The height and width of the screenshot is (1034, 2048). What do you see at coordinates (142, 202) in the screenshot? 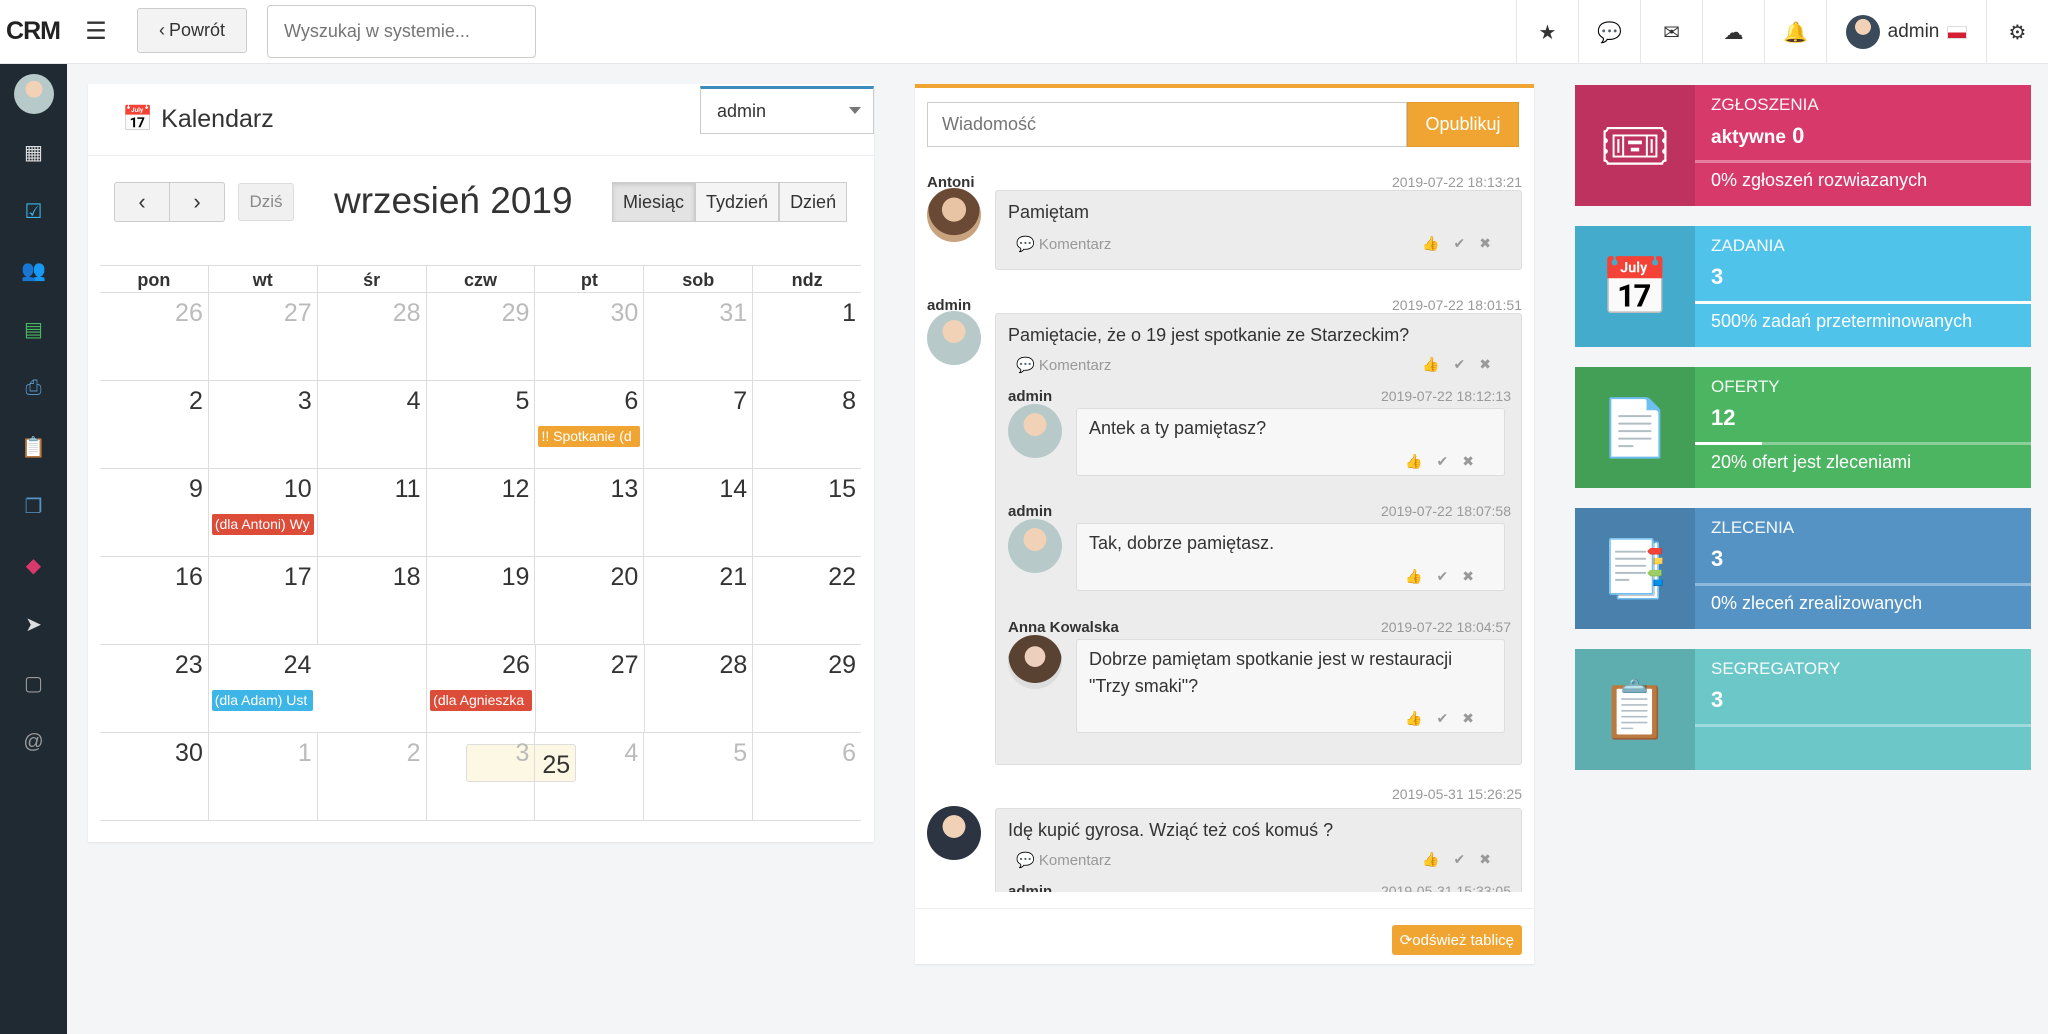
I see `prev-month-button: ‹` at bounding box center [142, 202].